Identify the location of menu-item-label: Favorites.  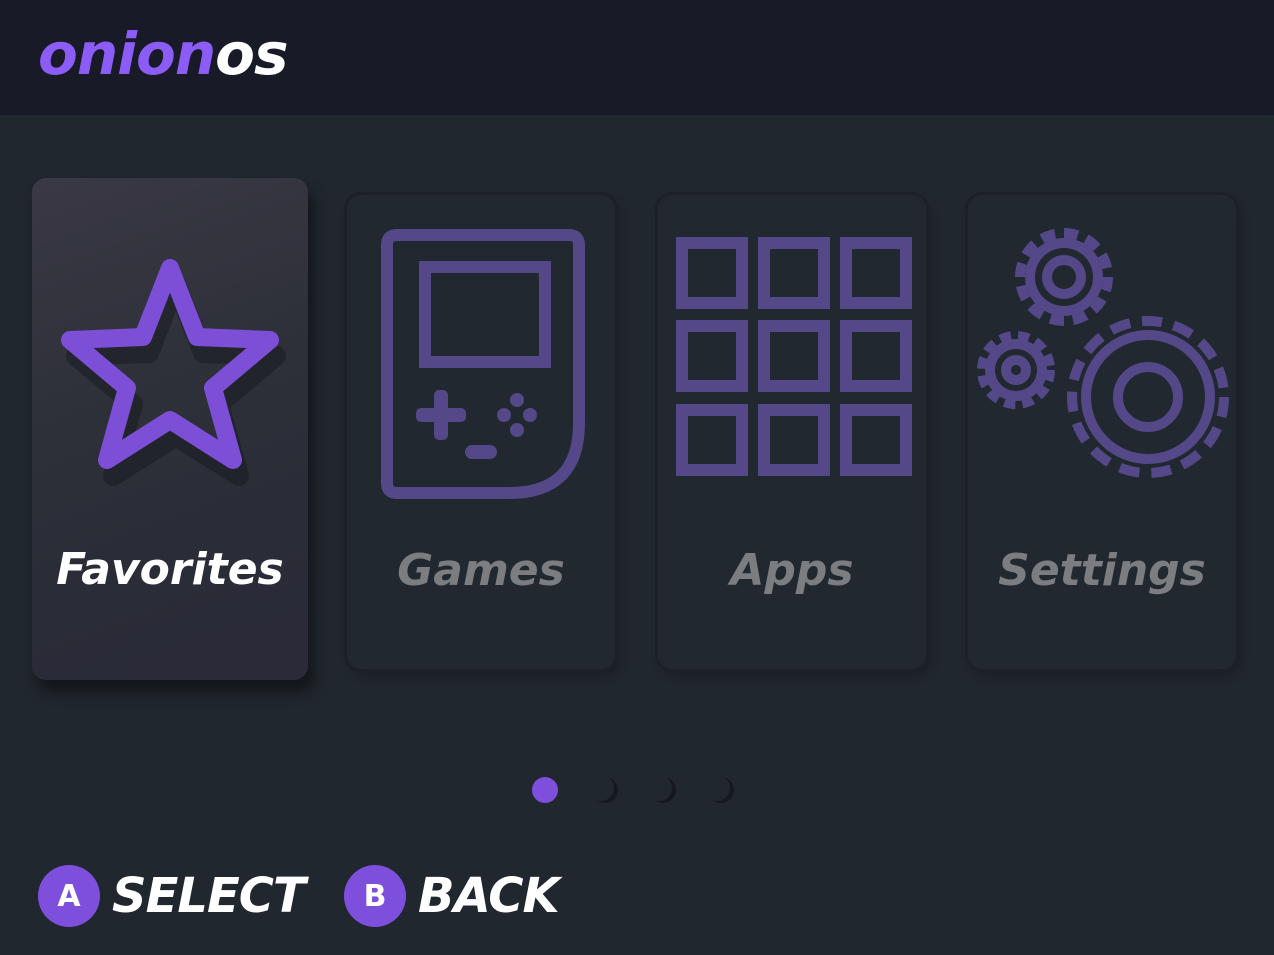
(170, 569).